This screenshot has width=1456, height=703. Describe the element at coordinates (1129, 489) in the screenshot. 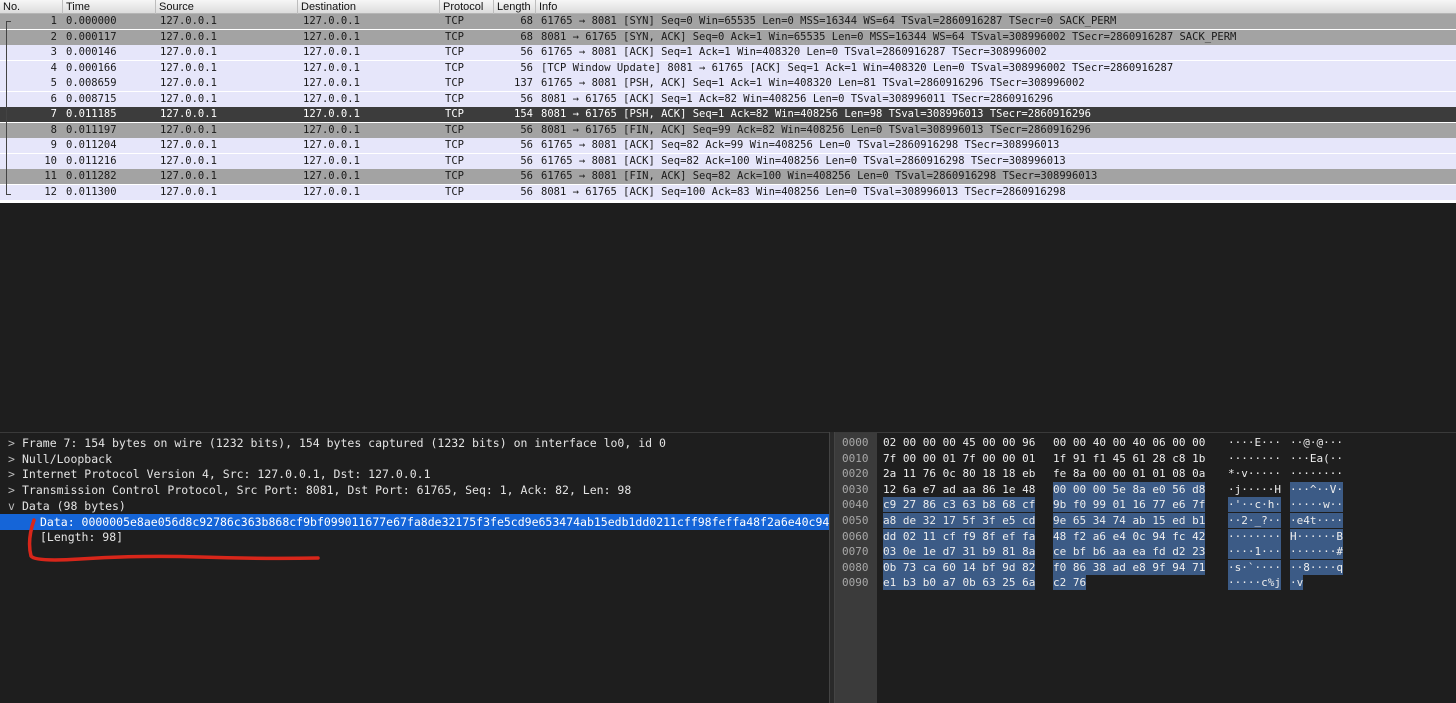

I see `hex-bytes: 00 00 00 5e 8a e0 56 d8` at that location.